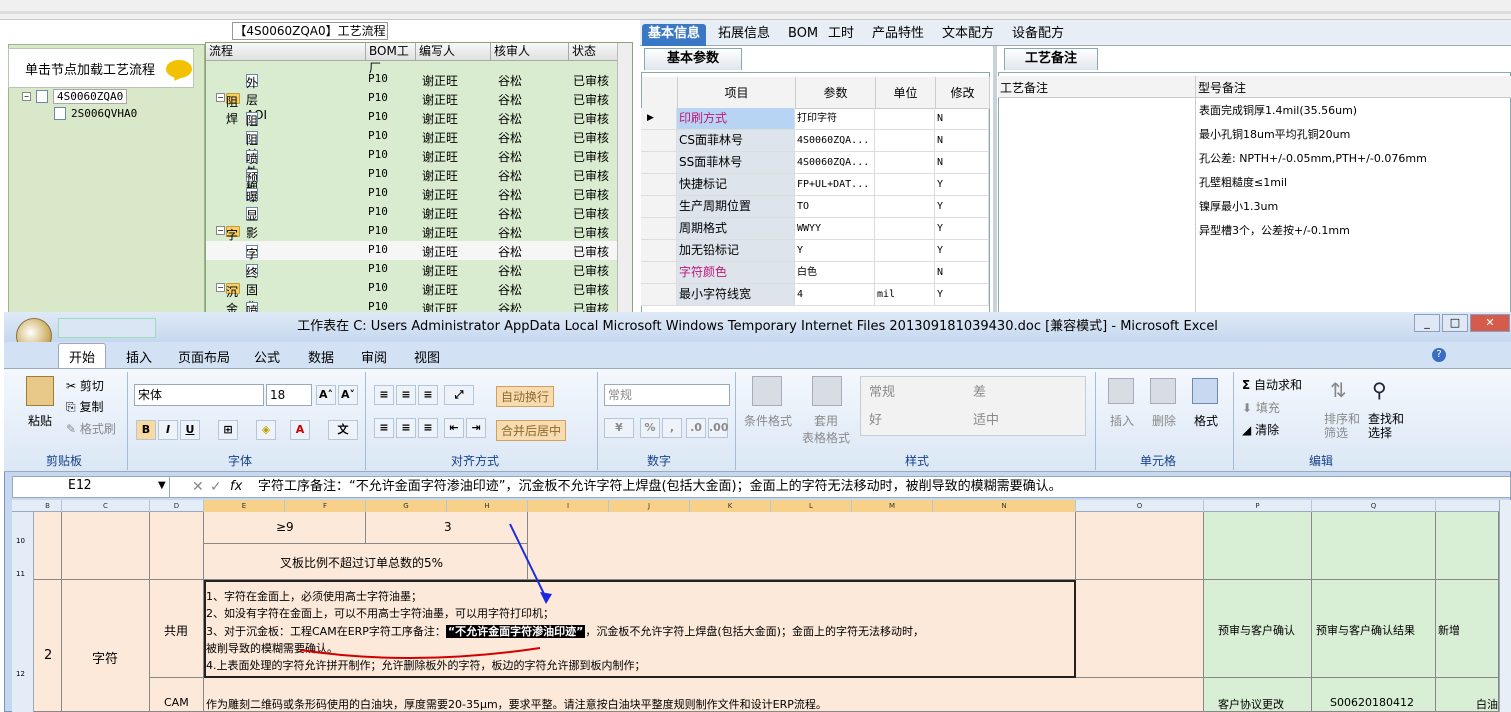 Image resolution: width=1511 pixels, height=712 pixels. What do you see at coordinates (1505, 606) in the screenshot?
I see `worksheet-vscroll` at bounding box center [1505, 606].